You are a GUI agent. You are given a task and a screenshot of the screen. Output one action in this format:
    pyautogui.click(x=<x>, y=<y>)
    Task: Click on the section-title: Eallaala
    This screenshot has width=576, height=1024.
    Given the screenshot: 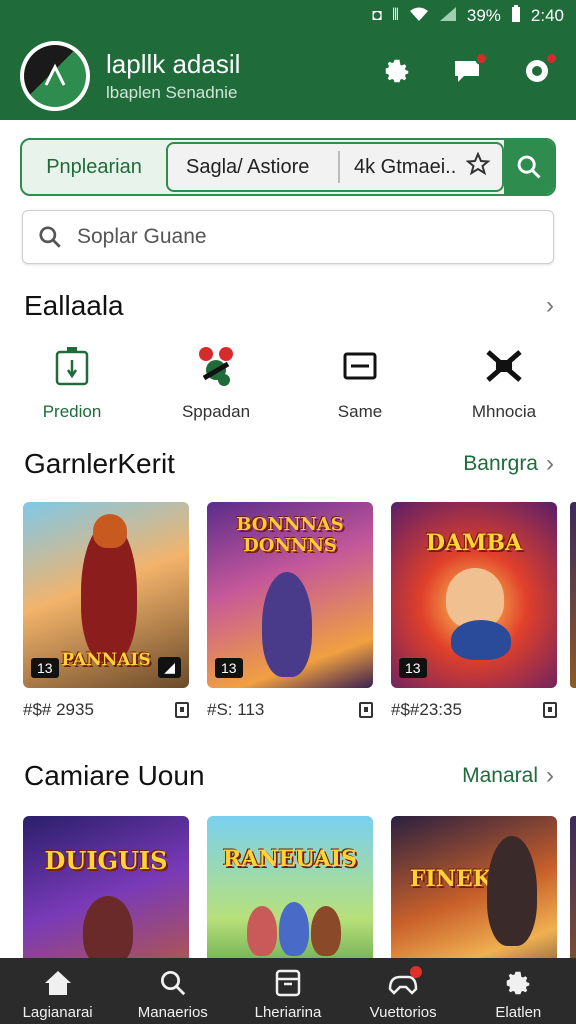 What is the action you would take?
    pyautogui.click(x=74, y=305)
    